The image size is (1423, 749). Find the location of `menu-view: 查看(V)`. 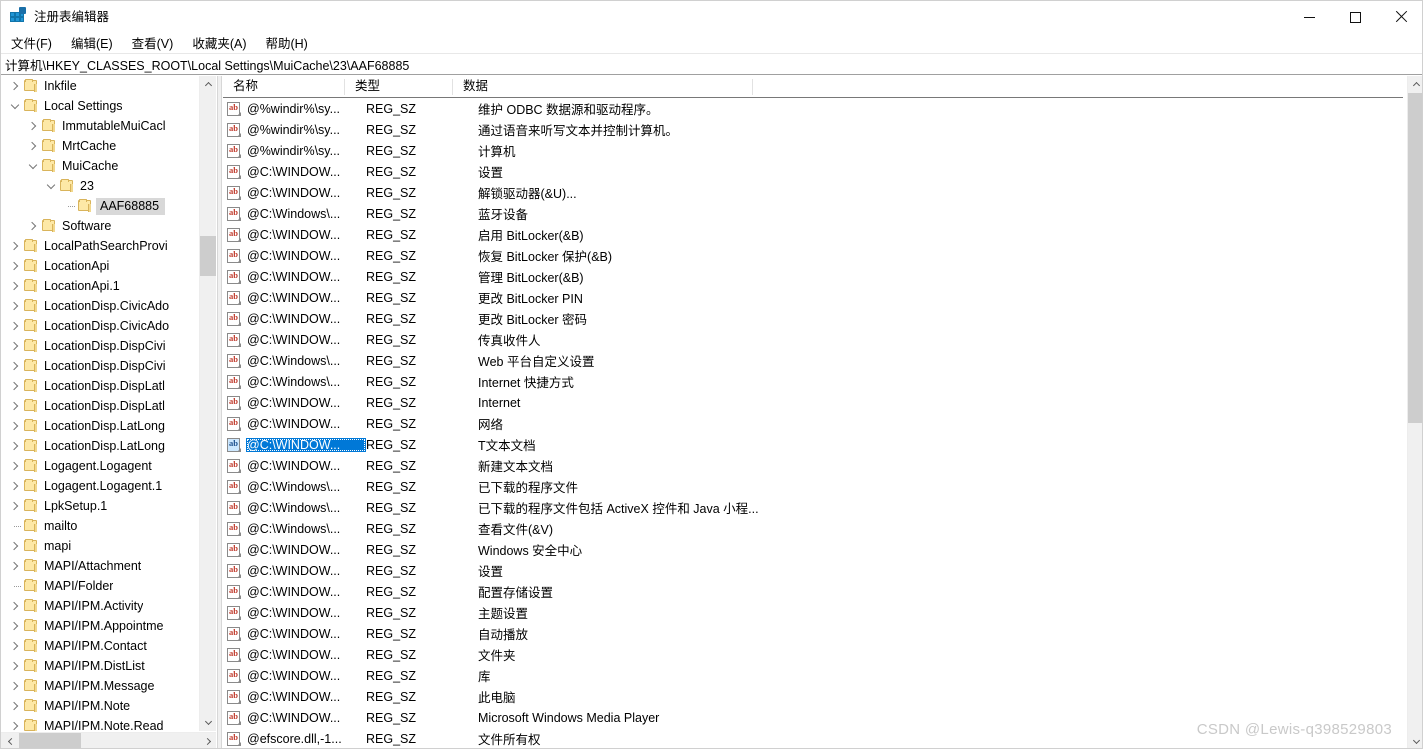

menu-view: 查看(V) is located at coordinates (157, 43).